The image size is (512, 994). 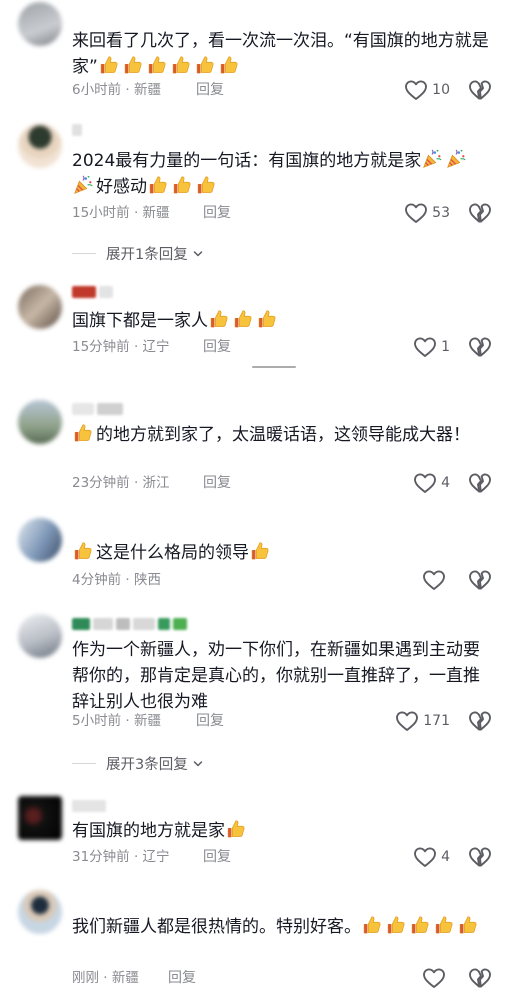 I want to click on like-count: 171, so click(x=436, y=721).